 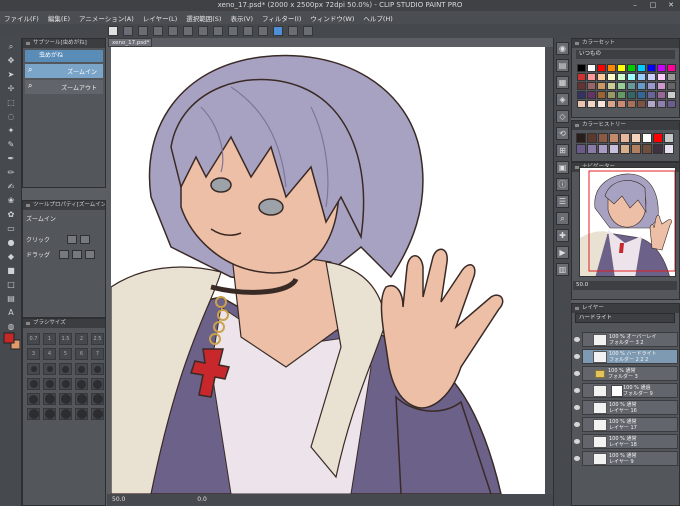 I want to click on click-zoom-option, so click(x=72, y=239).